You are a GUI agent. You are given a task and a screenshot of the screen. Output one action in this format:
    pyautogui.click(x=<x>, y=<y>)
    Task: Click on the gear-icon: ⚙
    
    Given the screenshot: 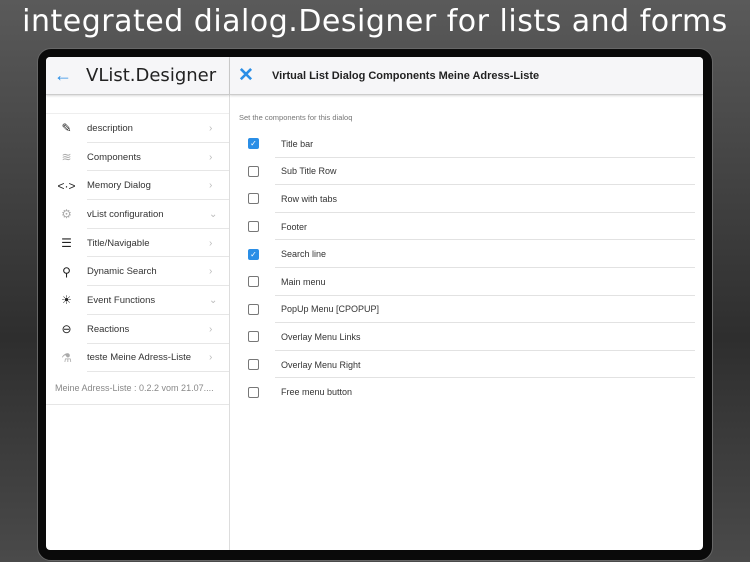 What is the action you would take?
    pyautogui.click(x=66, y=214)
    